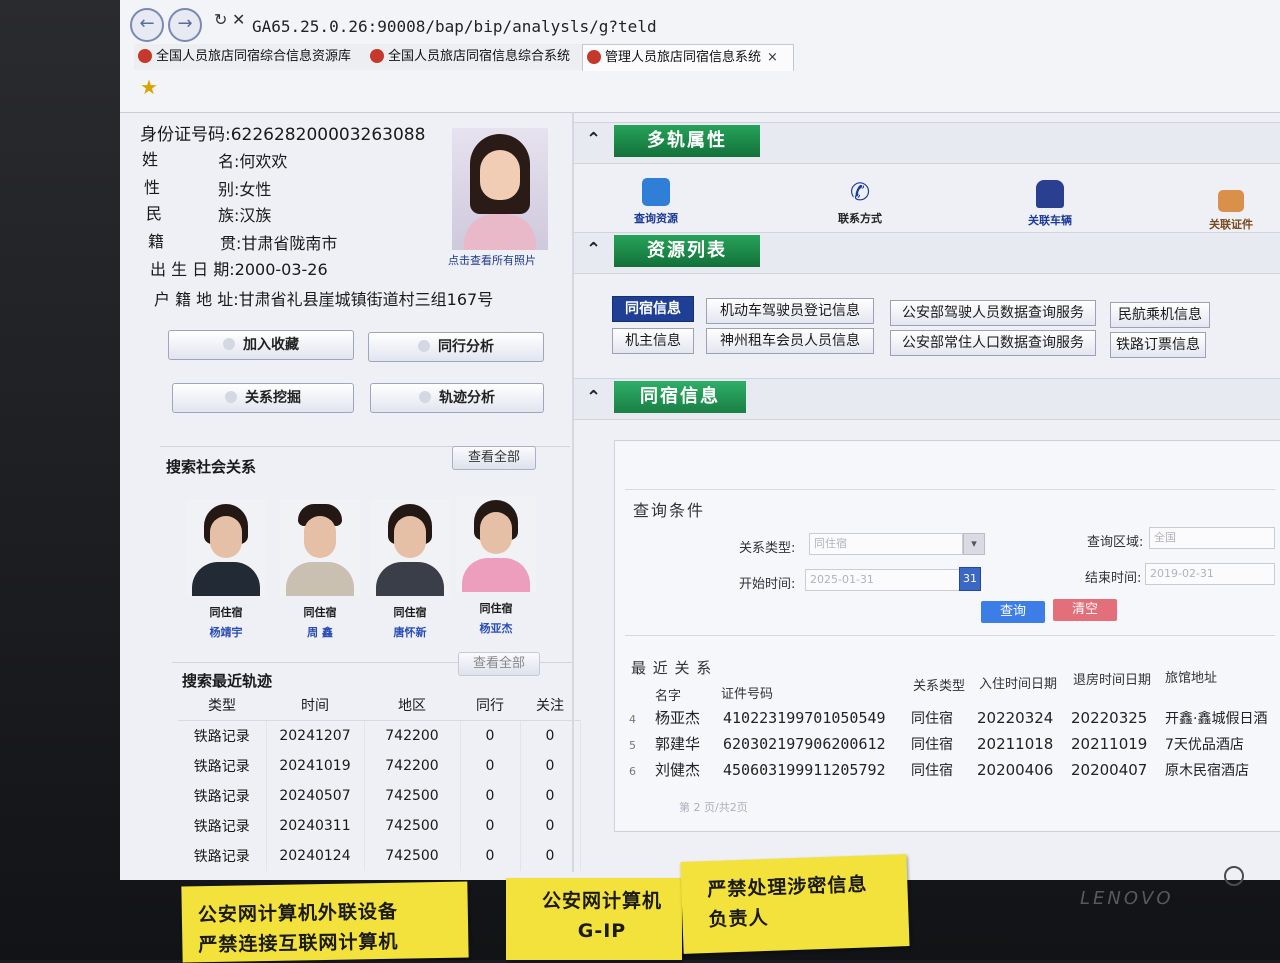 The image size is (1280, 963). Describe the element at coordinates (687, 251) in the screenshot. I see `resource-list-title: 资源列表` at that location.